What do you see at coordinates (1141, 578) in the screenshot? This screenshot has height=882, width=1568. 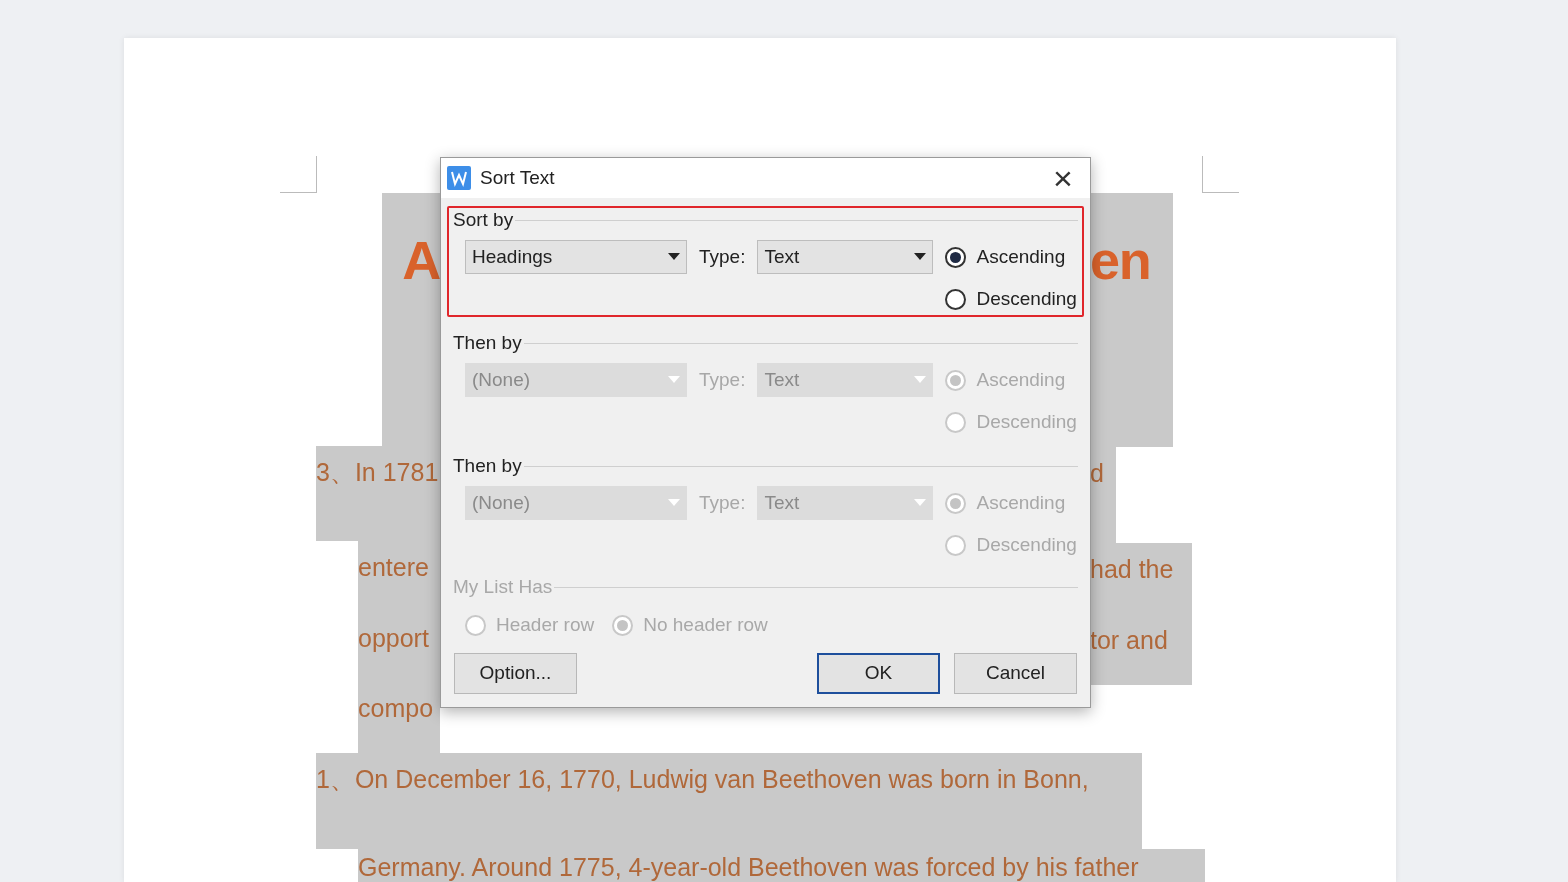 I see `document-text-fragment: had the` at bounding box center [1141, 578].